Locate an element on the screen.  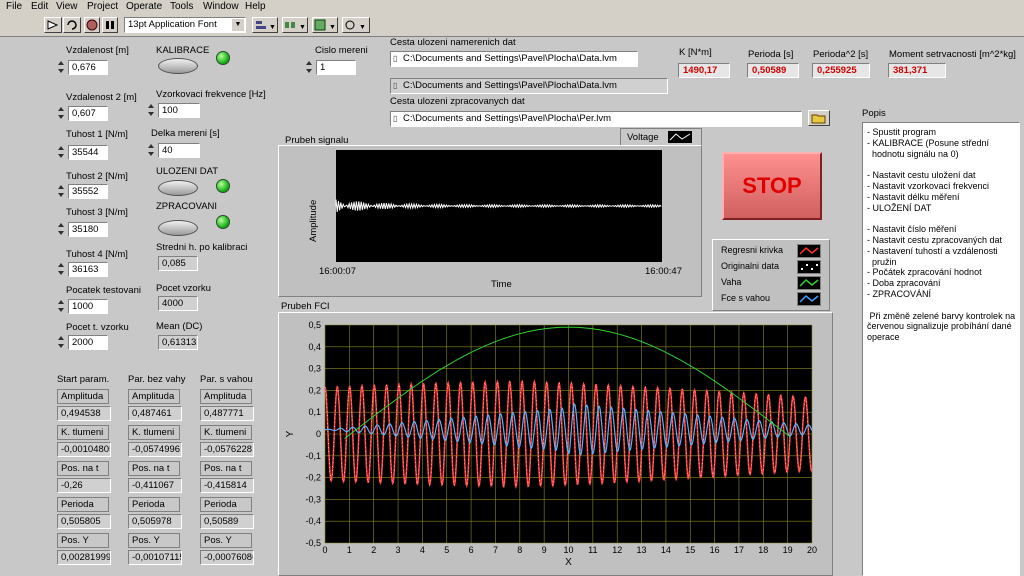
y-tick-label: 0,4 is located at coordinates (314, 347).